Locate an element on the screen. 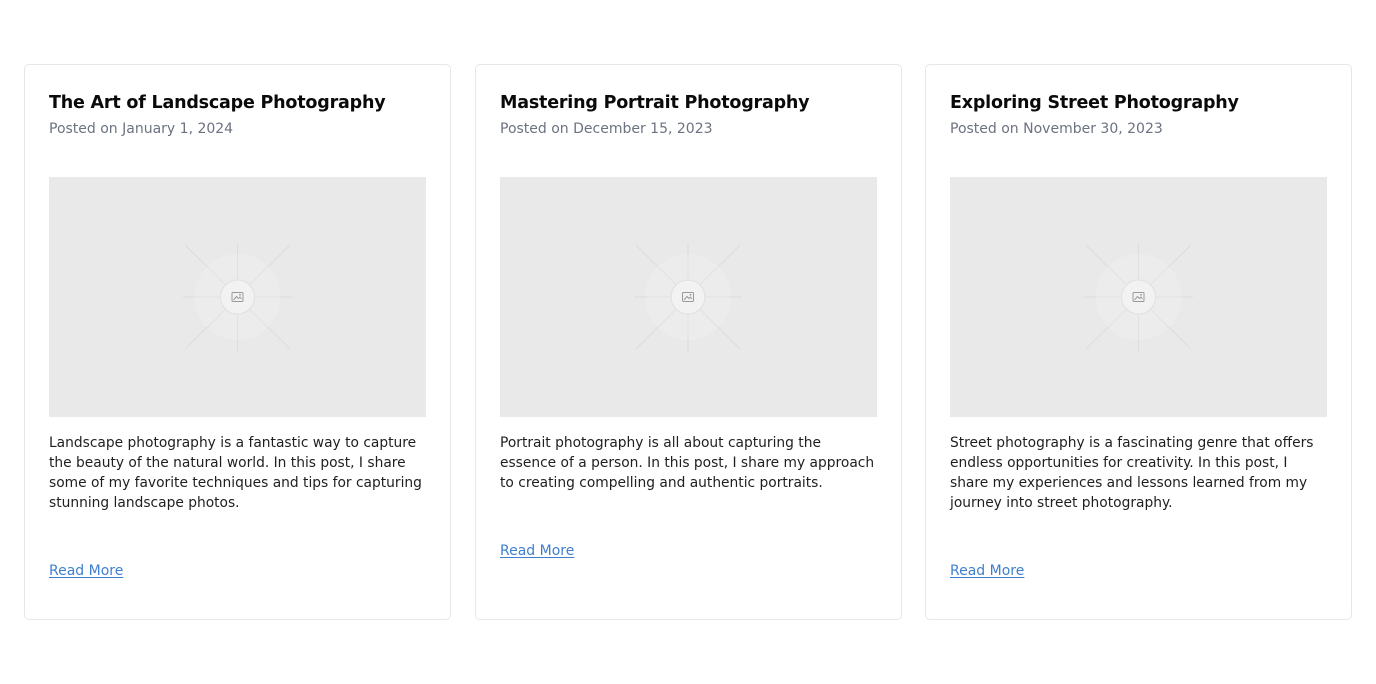 The width and height of the screenshot is (1376, 684). post-date: Posted on December 15, 2023 is located at coordinates (606, 129).